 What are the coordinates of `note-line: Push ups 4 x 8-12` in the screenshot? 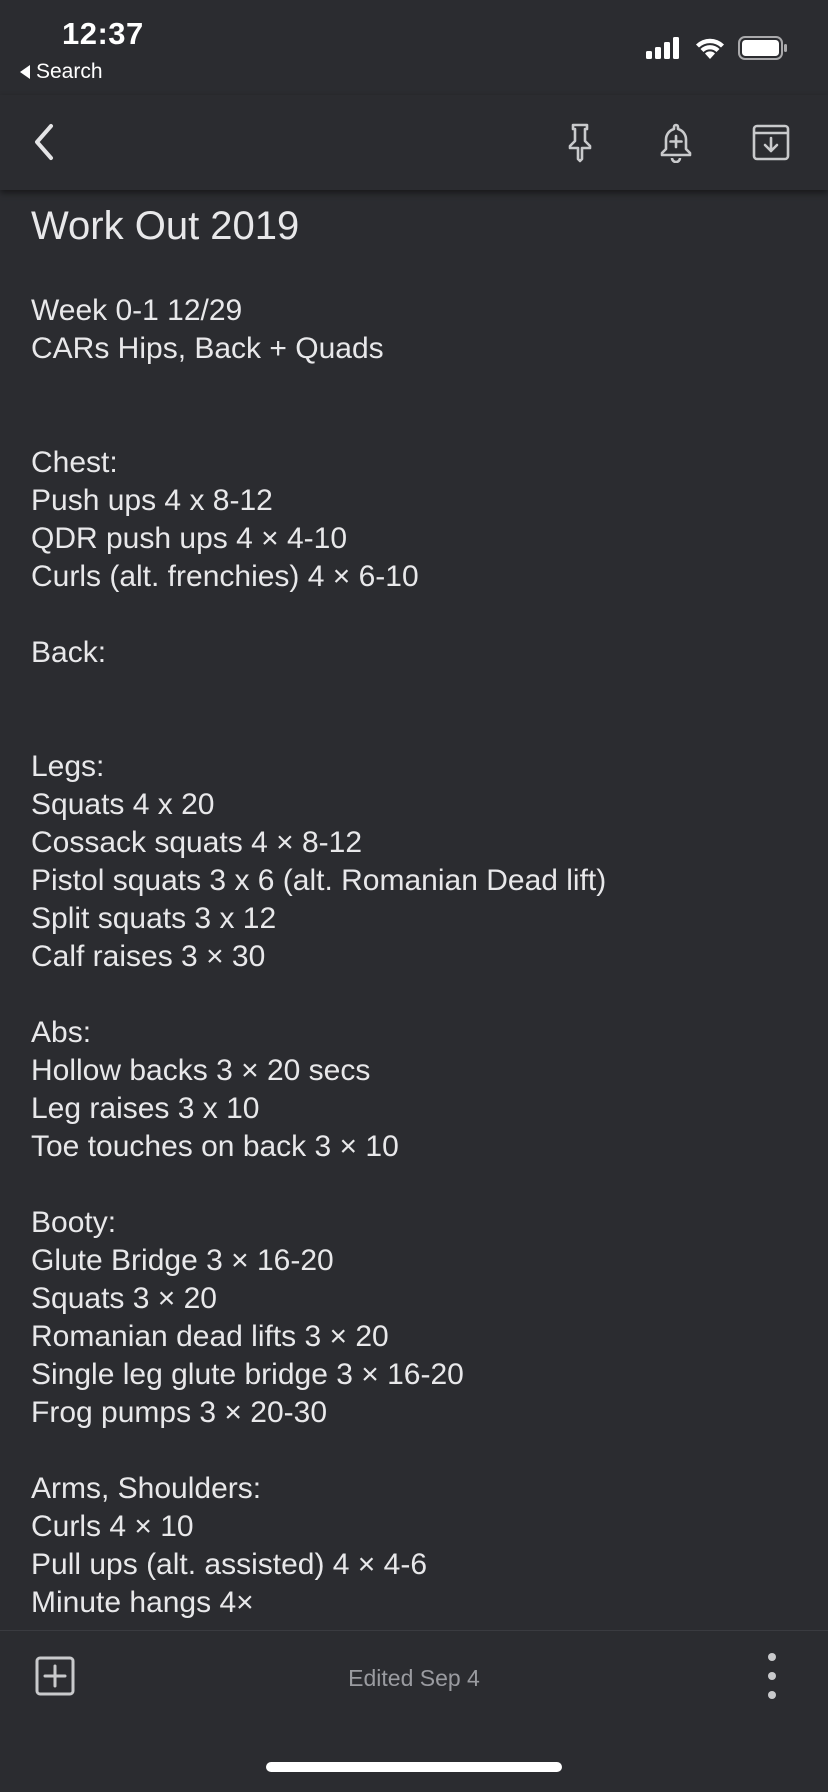 It's located at (152, 500).